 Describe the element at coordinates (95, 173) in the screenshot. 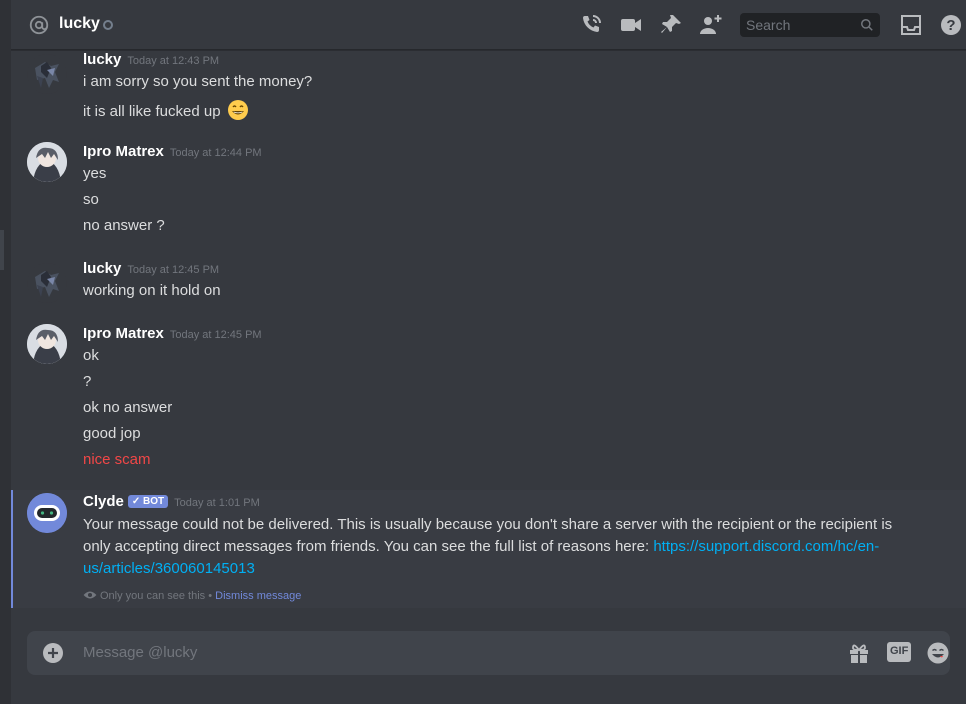

I see `message-line: yes` at that location.